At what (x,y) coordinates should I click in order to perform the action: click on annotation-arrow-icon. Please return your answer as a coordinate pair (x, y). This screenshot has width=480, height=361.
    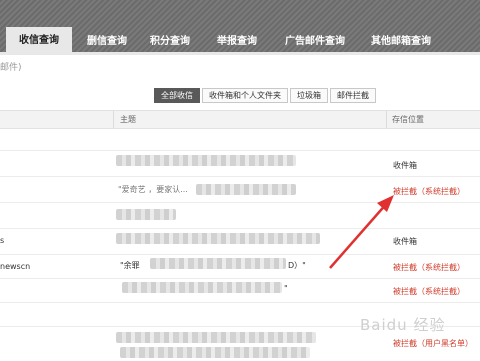
    Looking at the image, I should click on (361, 232).